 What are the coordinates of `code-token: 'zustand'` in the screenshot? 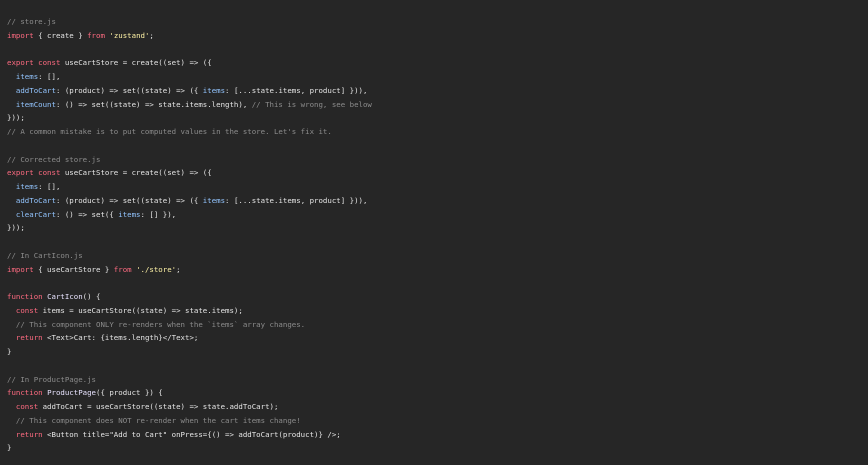 It's located at (129, 35).